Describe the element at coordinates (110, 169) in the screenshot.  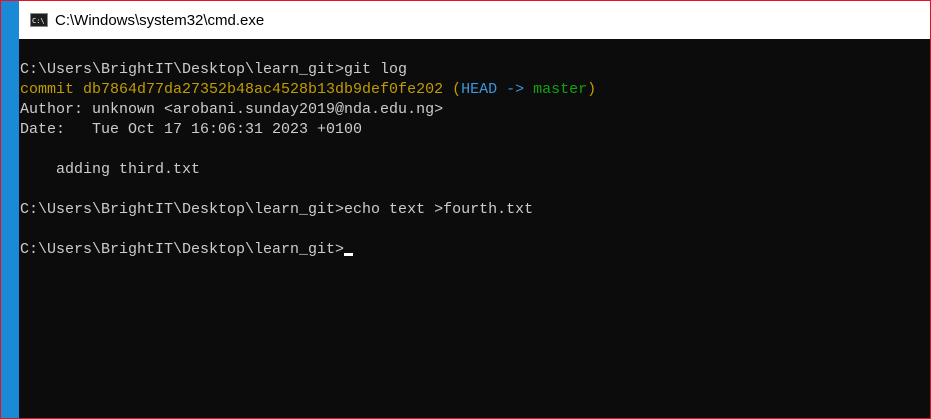
I see `console-line-message: adding third.txt` at that location.